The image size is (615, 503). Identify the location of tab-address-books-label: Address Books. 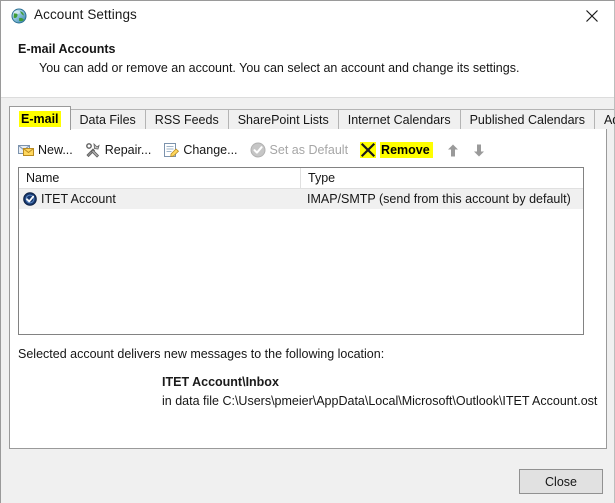
(609, 120).